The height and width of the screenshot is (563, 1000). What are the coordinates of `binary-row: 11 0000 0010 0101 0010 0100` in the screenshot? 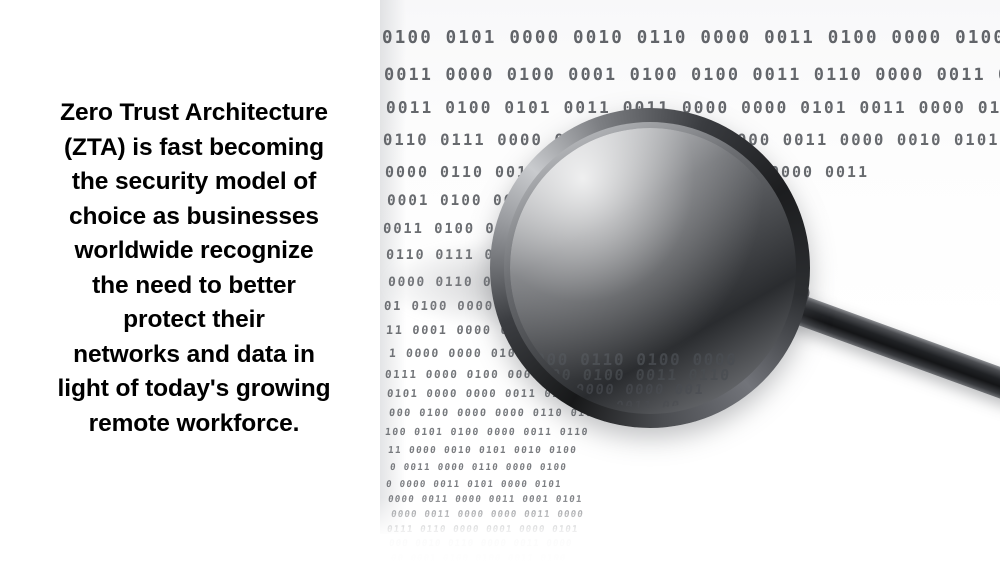 It's located at (482, 451).